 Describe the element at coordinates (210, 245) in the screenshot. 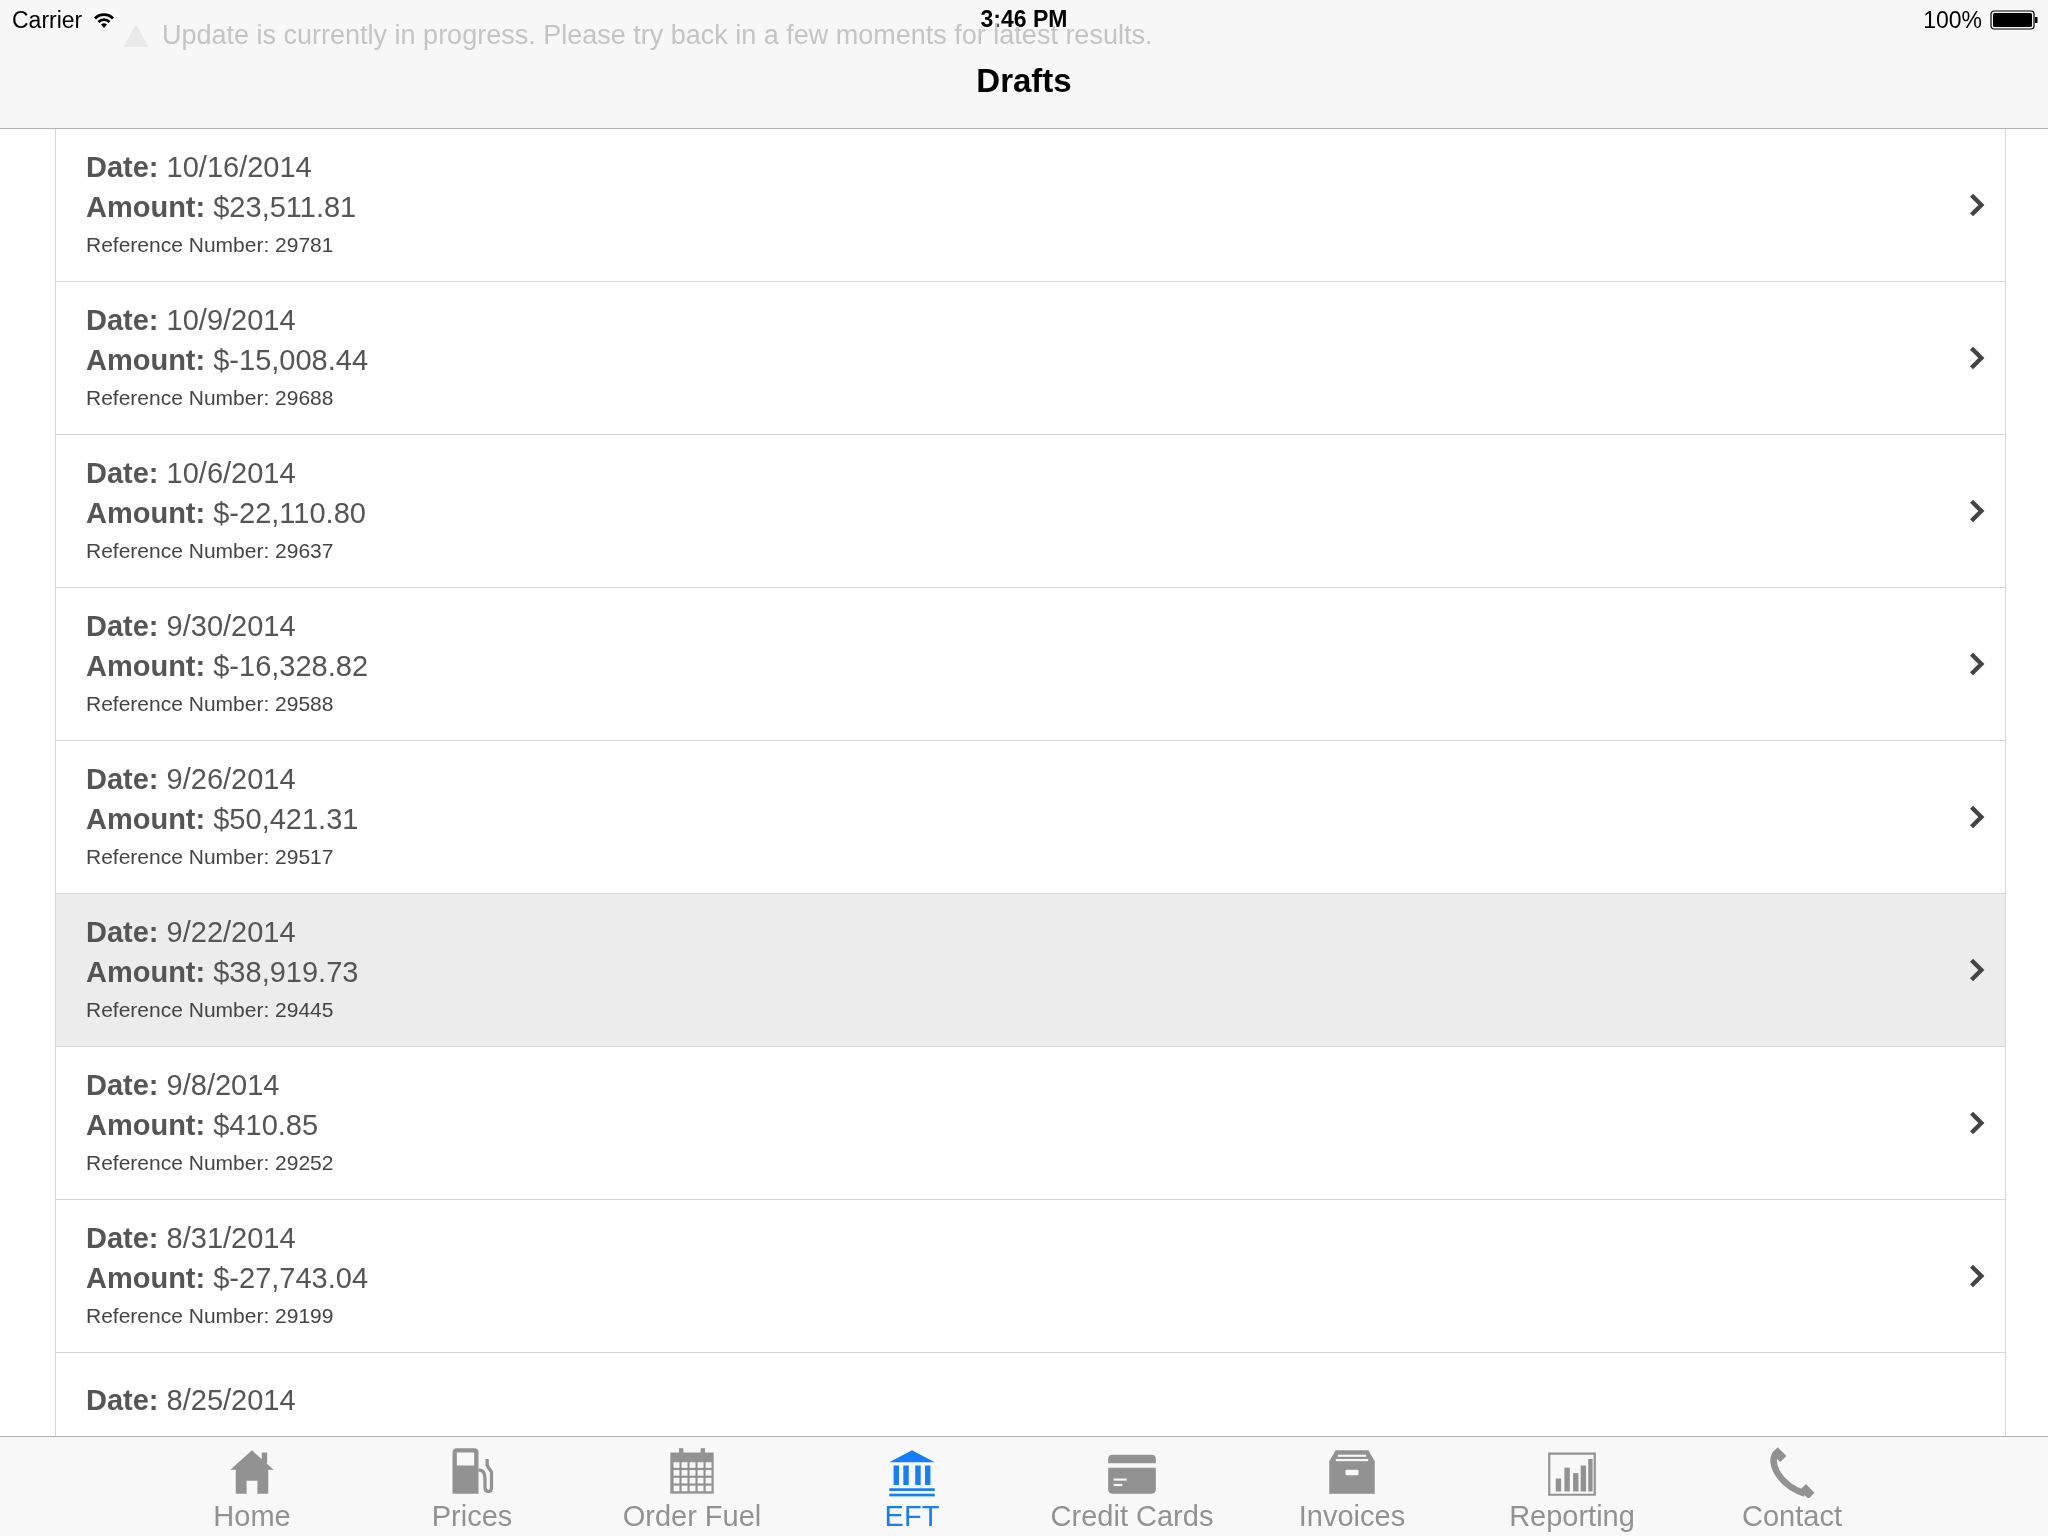

I see `reference-text: Reference Number: 29781` at that location.